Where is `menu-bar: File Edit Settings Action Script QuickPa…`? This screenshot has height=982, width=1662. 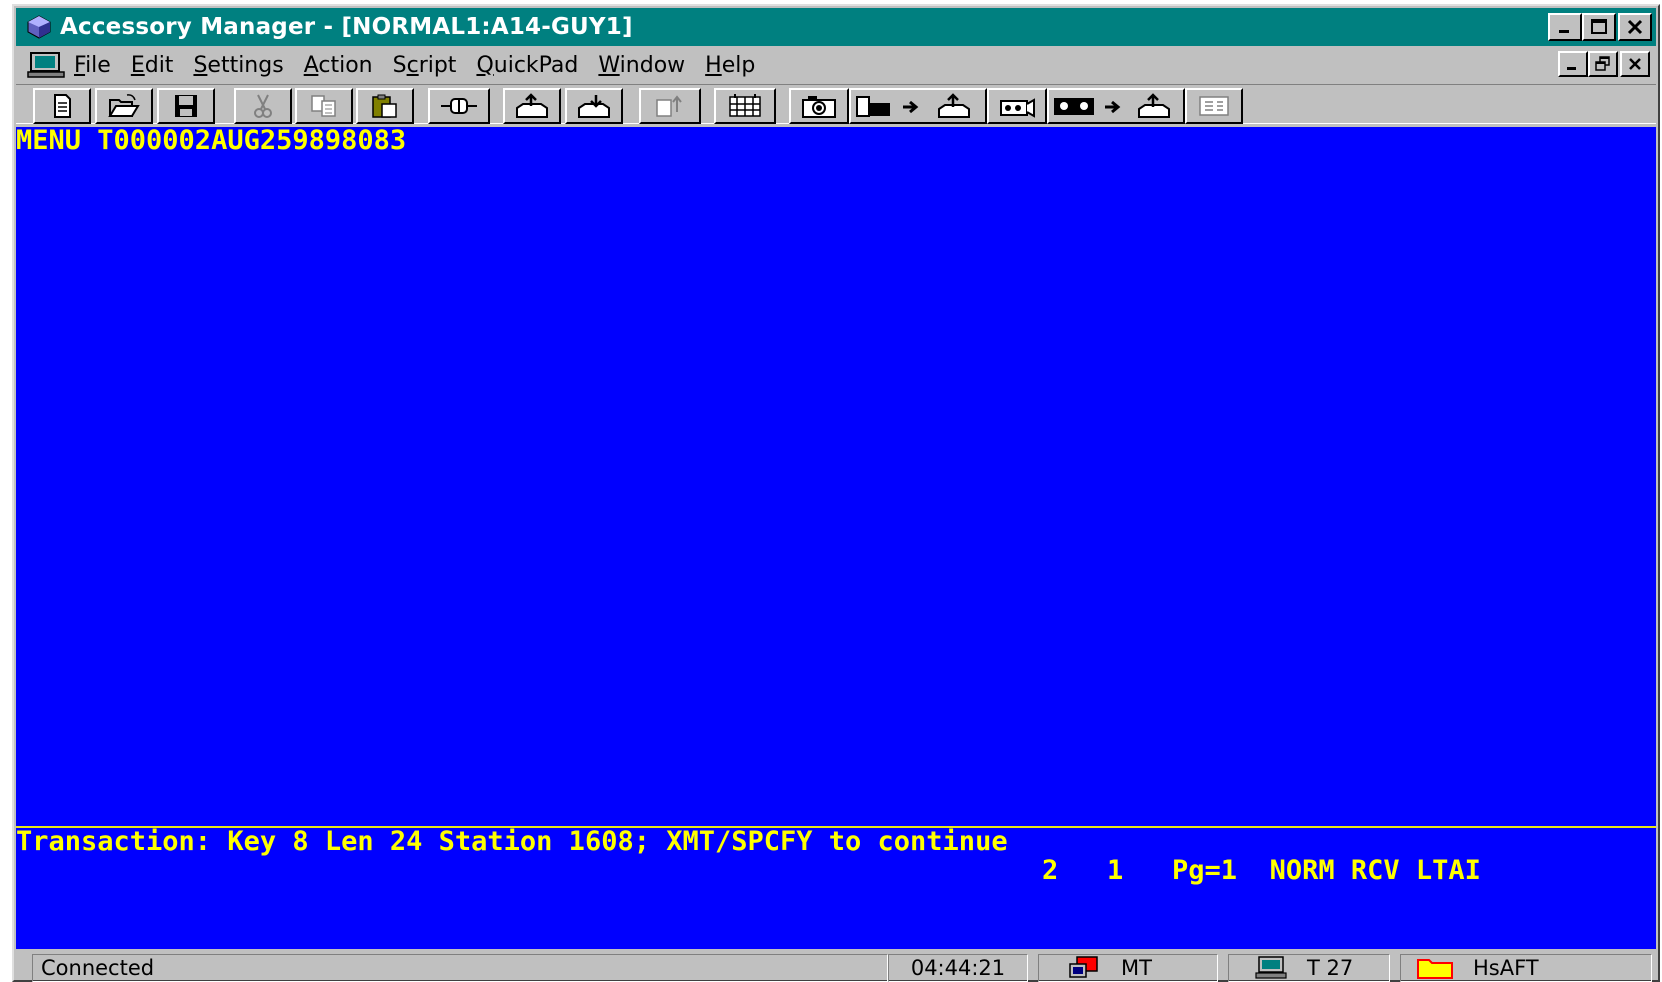
menu-bar: File Edit Settings Action Script QuickPa… is located at coordinates (836, 65).